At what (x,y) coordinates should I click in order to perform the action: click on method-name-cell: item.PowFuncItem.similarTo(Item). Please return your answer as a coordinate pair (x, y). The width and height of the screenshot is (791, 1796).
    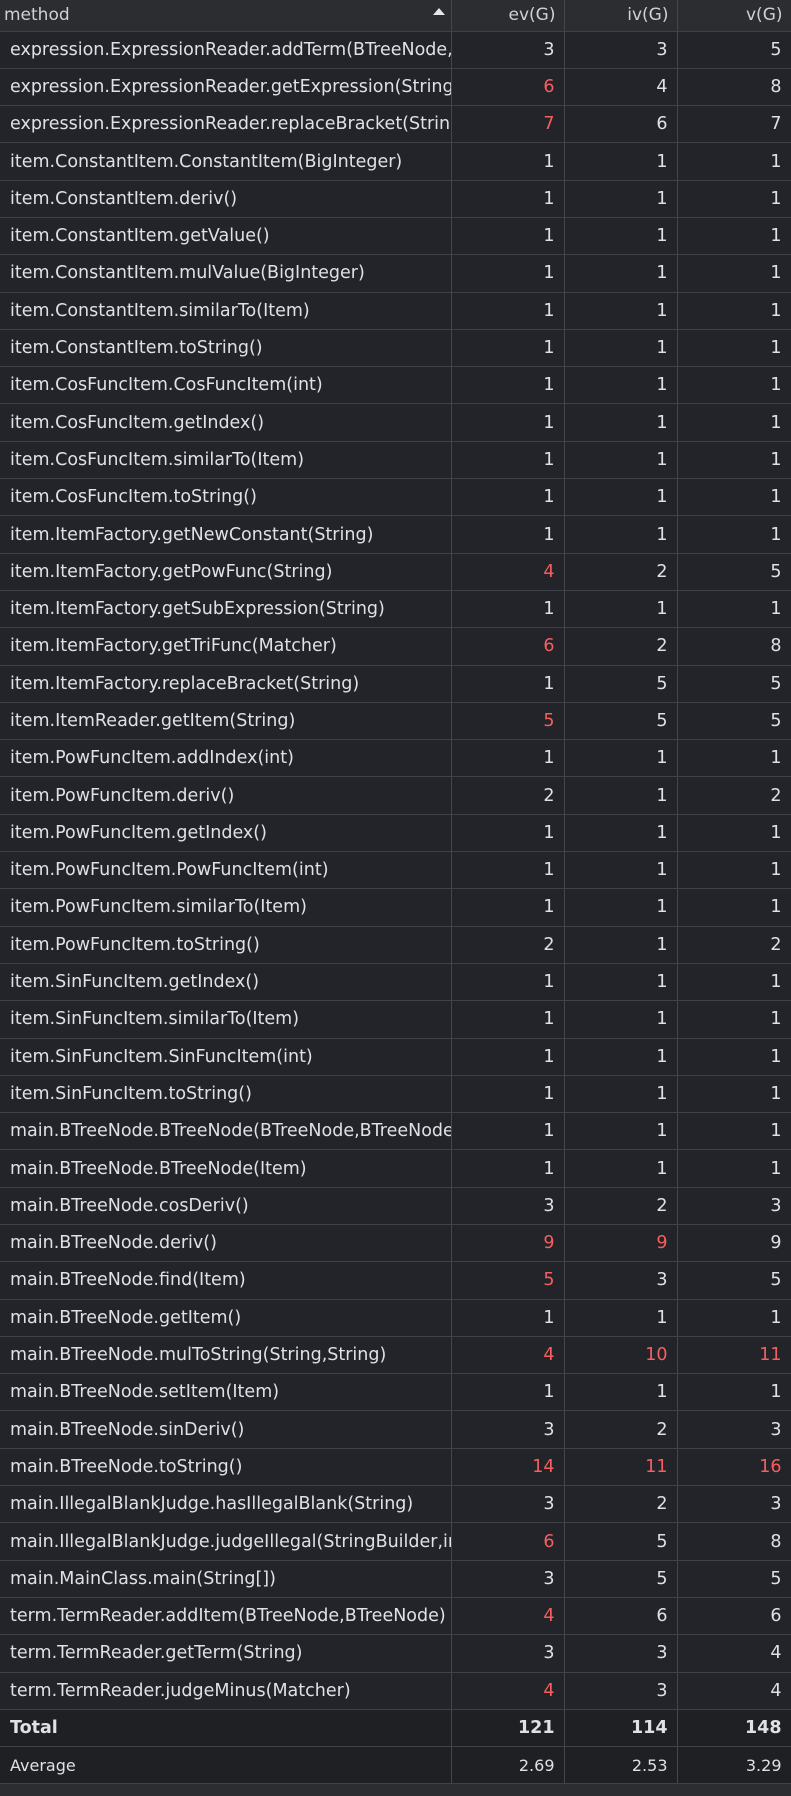
    Looking at the image, I should click on (226, 907).